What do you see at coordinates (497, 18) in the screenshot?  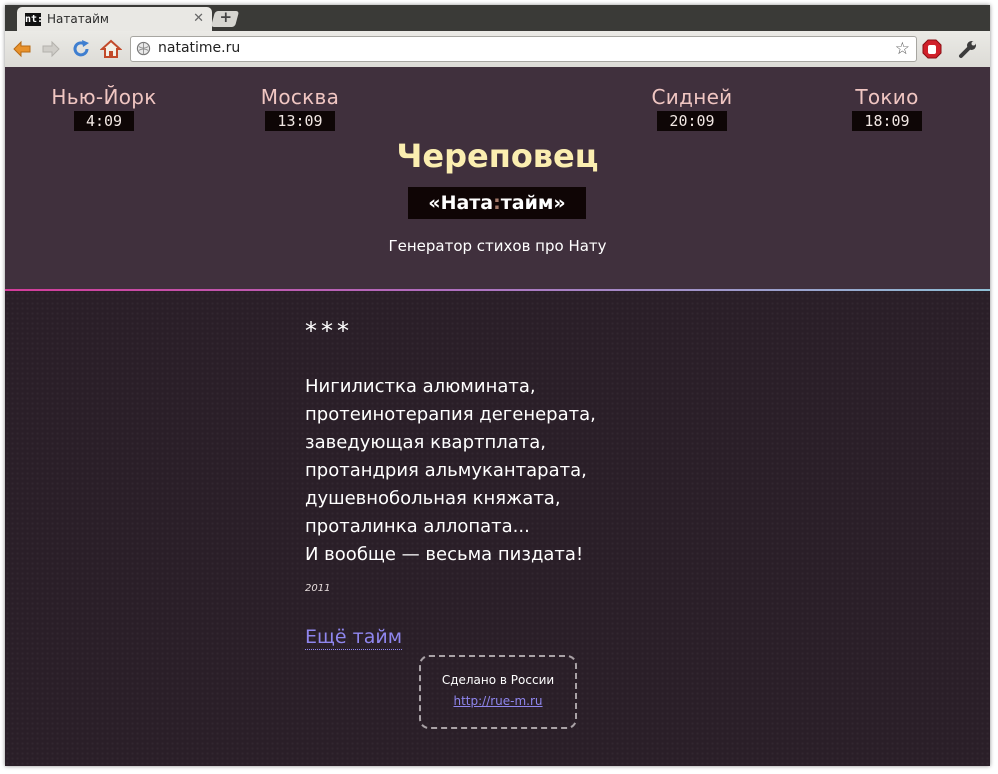 I see `tab-strip: nt: Нататайм ✕ +` at bounding box center [497, 18].